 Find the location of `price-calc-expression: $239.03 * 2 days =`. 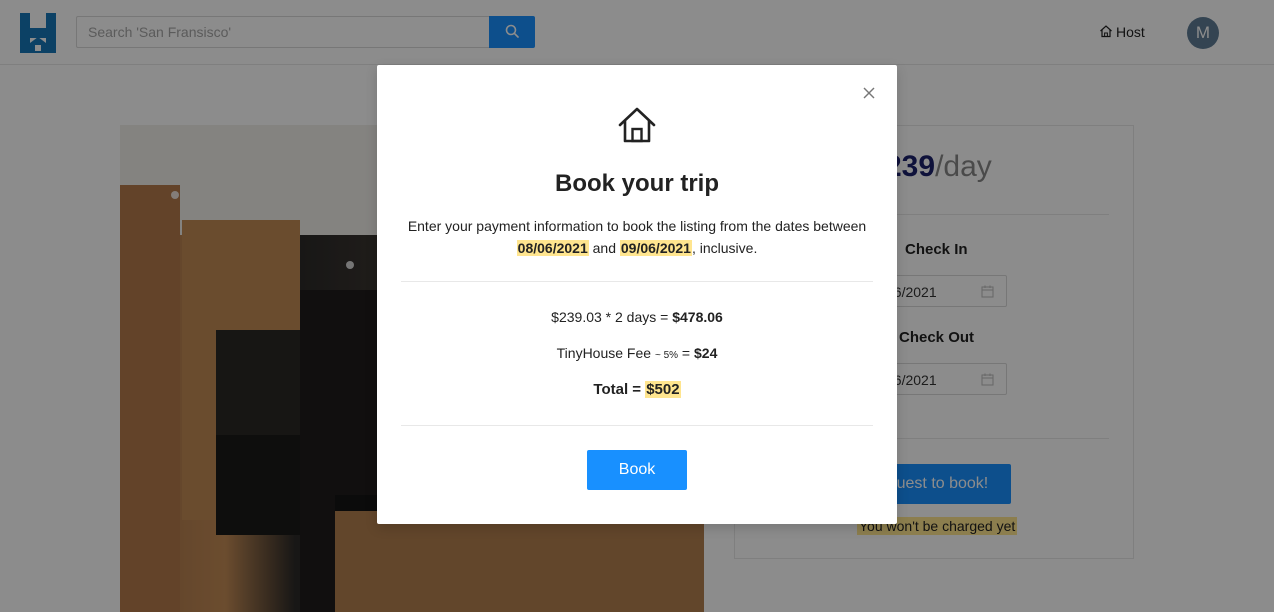

price-calc-expression: $239.03 * 2 days = is located at coordinates (612, 317).